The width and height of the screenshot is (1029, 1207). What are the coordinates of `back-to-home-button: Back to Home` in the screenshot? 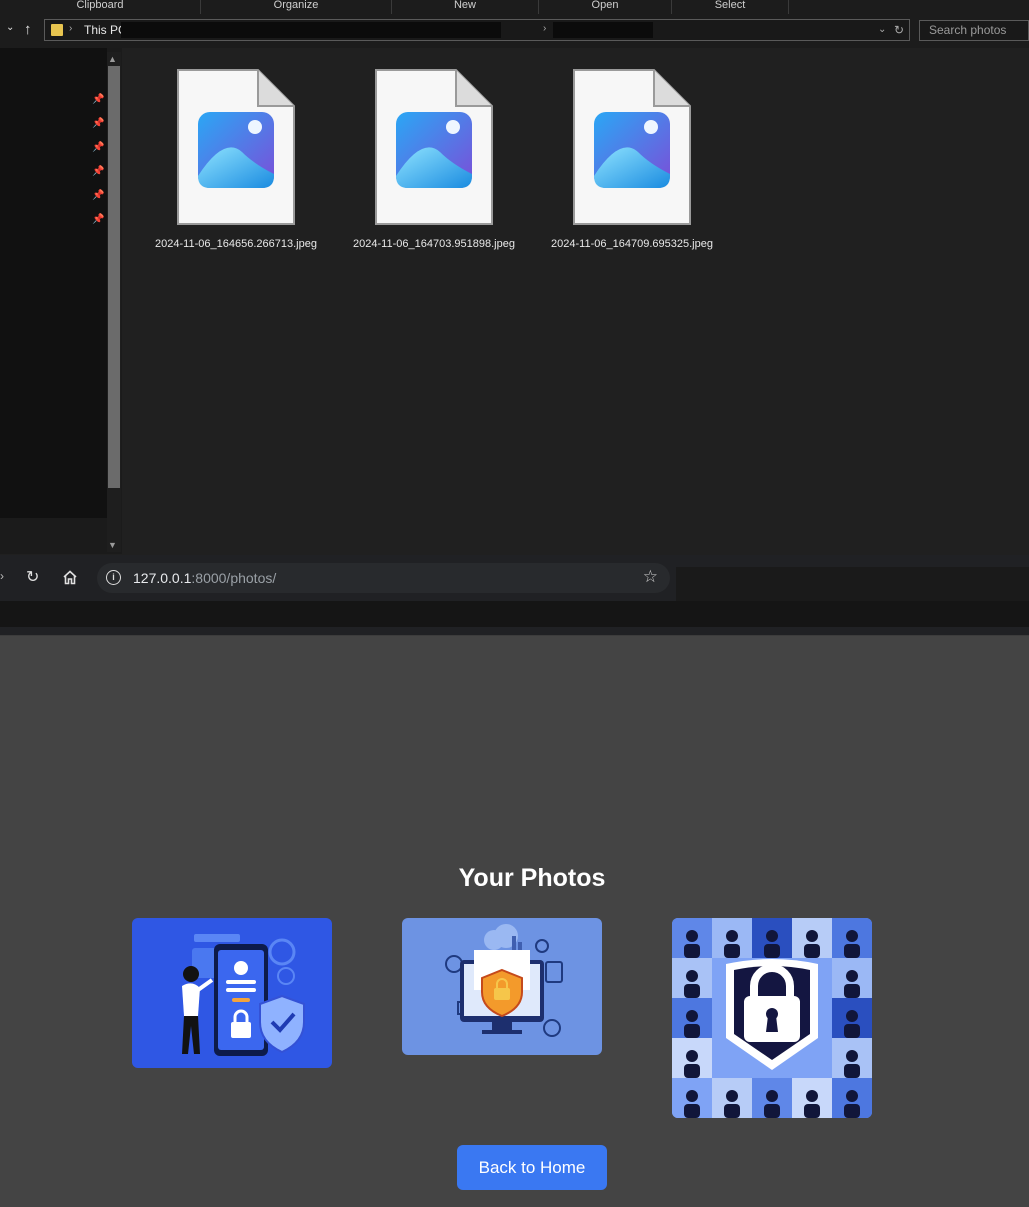 It's located at (532, 1167).